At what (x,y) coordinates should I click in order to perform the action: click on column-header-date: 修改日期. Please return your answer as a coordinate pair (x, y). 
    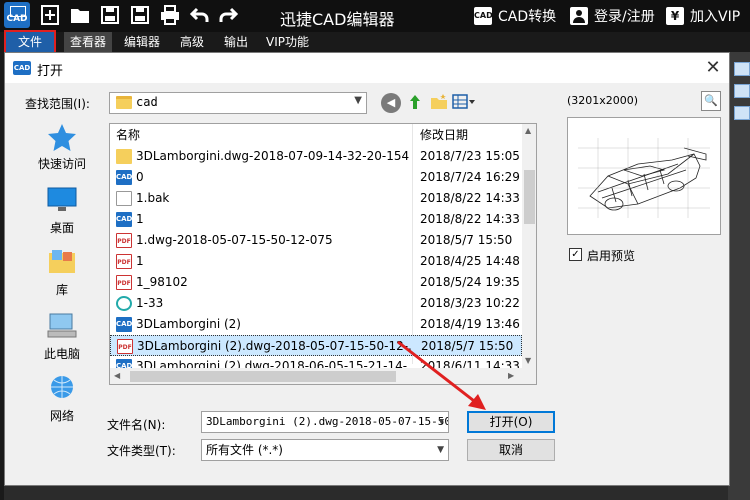
    Looking at the image, I should click on (444, 135).